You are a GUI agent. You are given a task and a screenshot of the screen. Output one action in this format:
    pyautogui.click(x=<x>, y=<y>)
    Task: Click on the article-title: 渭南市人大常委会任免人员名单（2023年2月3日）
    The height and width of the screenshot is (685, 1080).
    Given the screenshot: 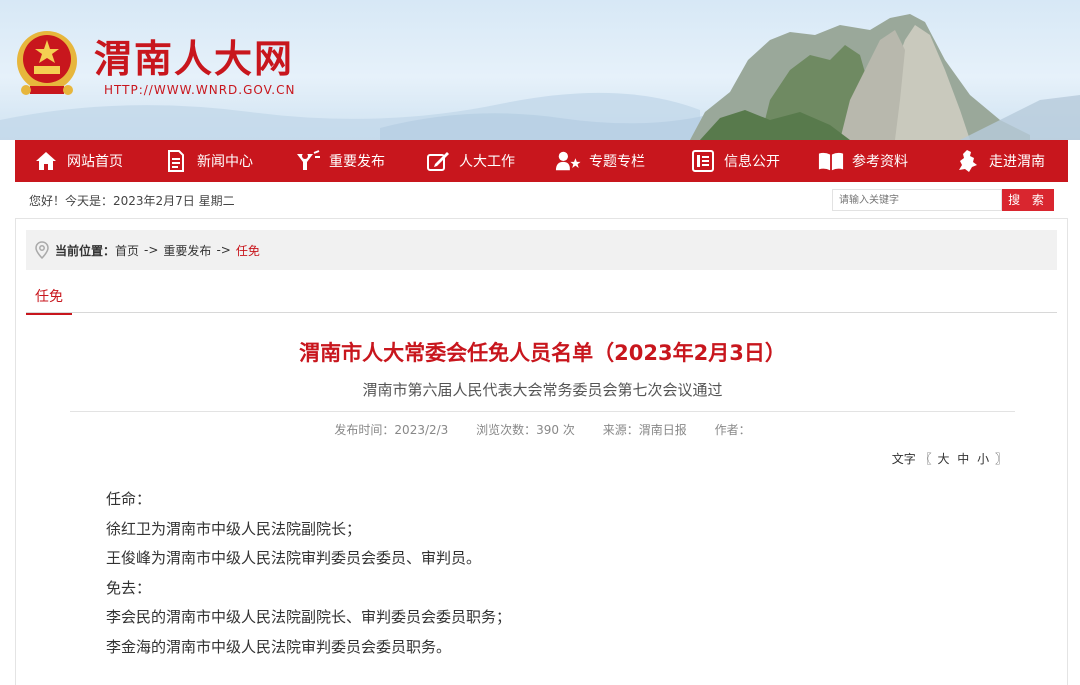 What is the action you would take?
    pyautogui.click(x=542, y=353)
    